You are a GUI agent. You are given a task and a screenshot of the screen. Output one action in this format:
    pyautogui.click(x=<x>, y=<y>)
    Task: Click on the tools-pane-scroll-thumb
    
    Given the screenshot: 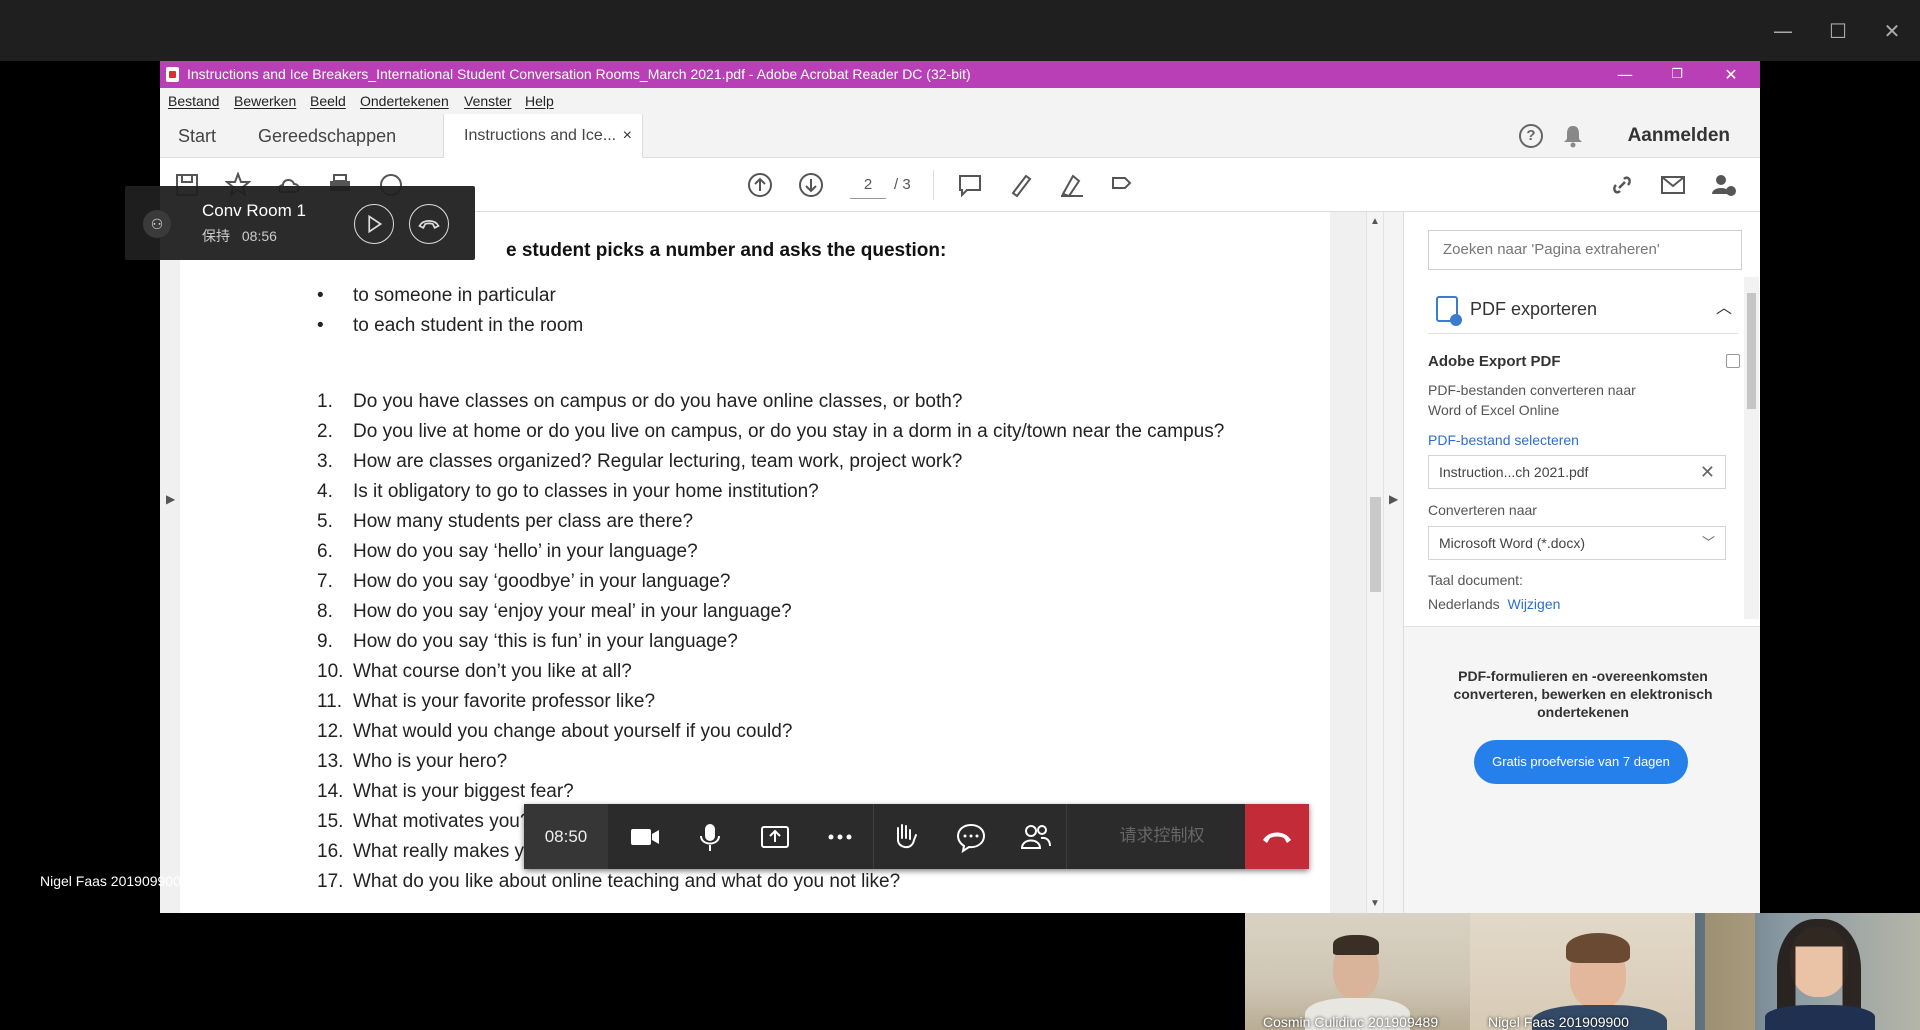 What is the action you would take?
    pyautogui.click(x=1751, y=351)
    